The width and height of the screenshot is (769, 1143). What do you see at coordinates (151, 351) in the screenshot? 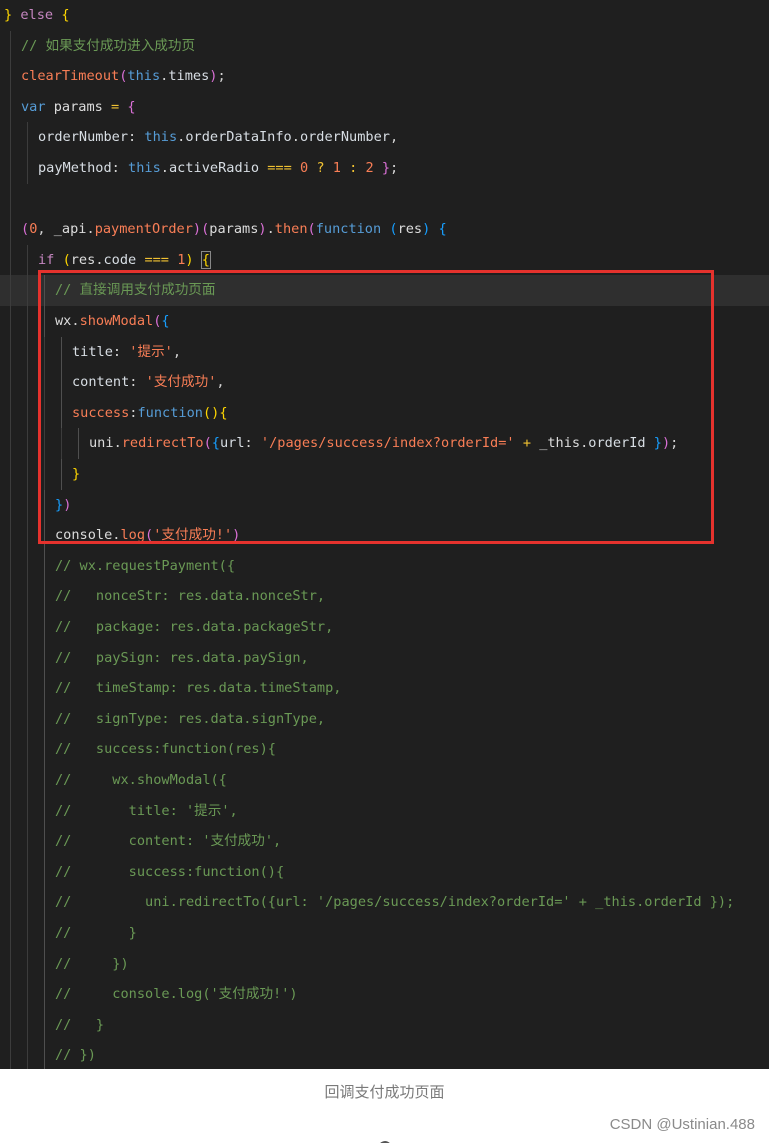
I see `code-token: '提示'` at bounding box center [151, 351].